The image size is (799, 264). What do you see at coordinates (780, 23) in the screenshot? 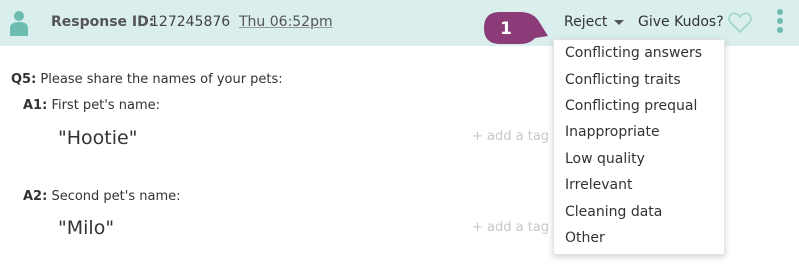
I see `more-options-icon` at bounding box center [780, 23].